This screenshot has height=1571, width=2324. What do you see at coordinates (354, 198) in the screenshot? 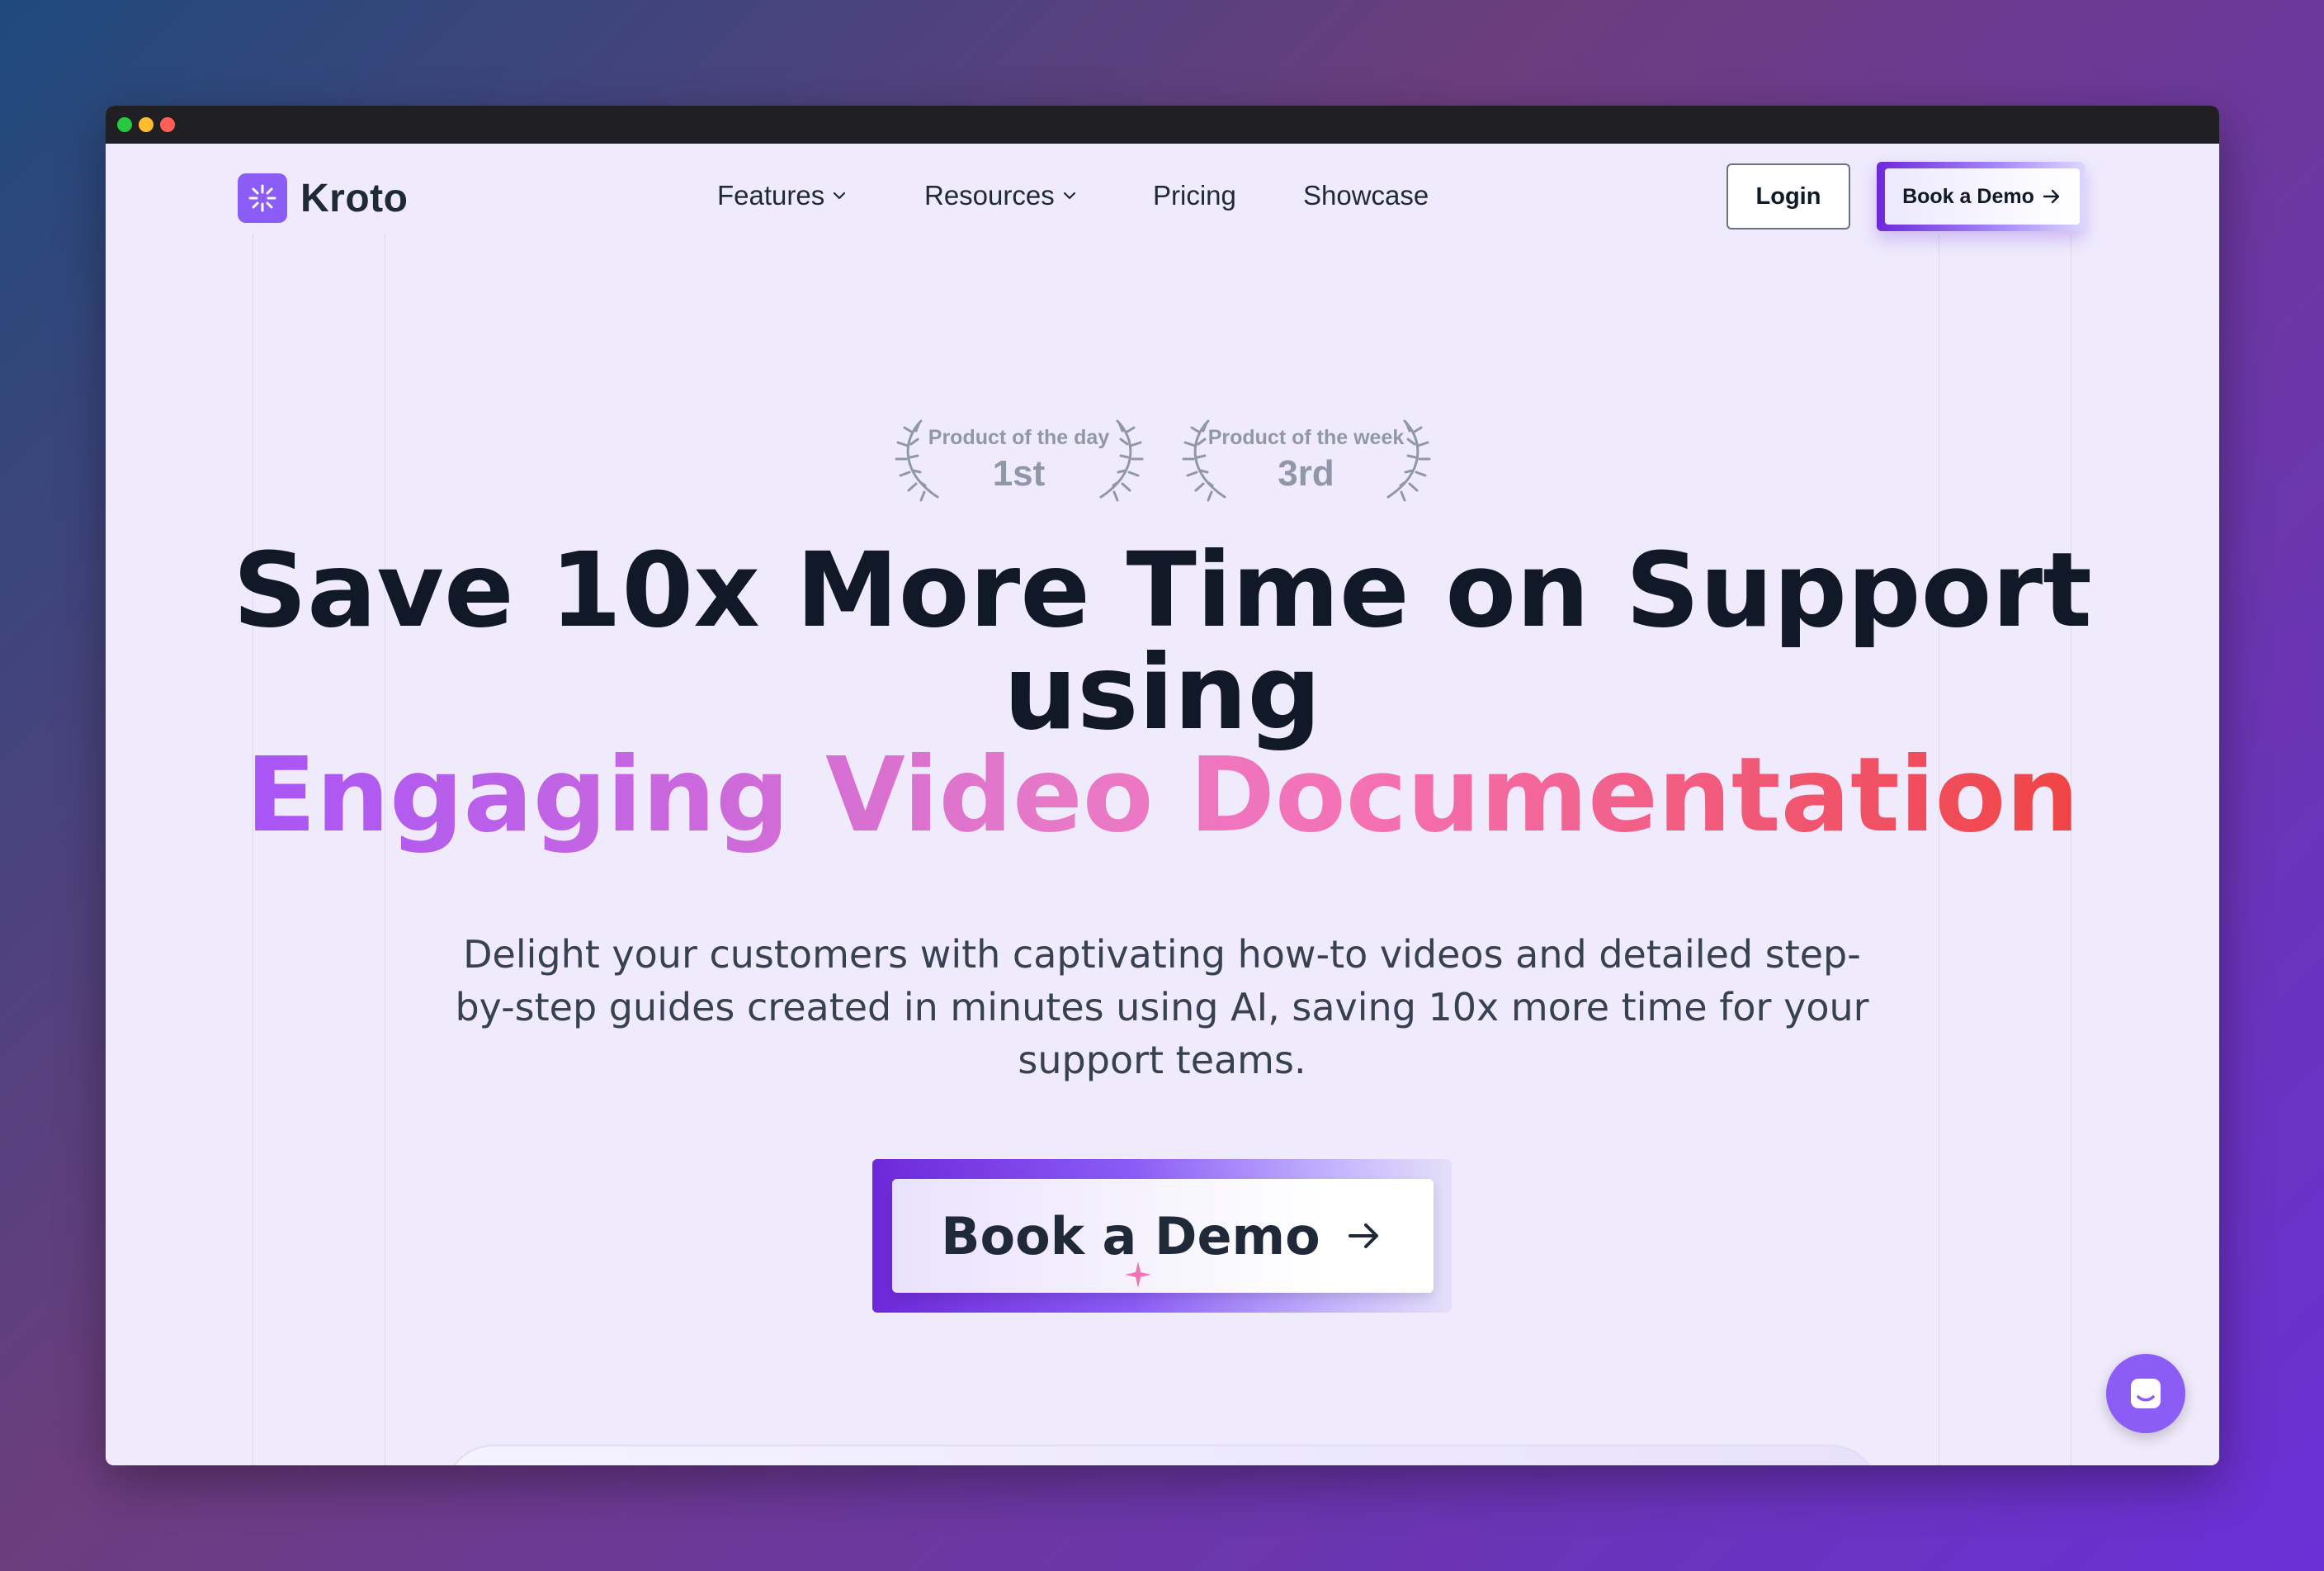
I see `brand-name: Kroto` at bounding box center [354, 198].